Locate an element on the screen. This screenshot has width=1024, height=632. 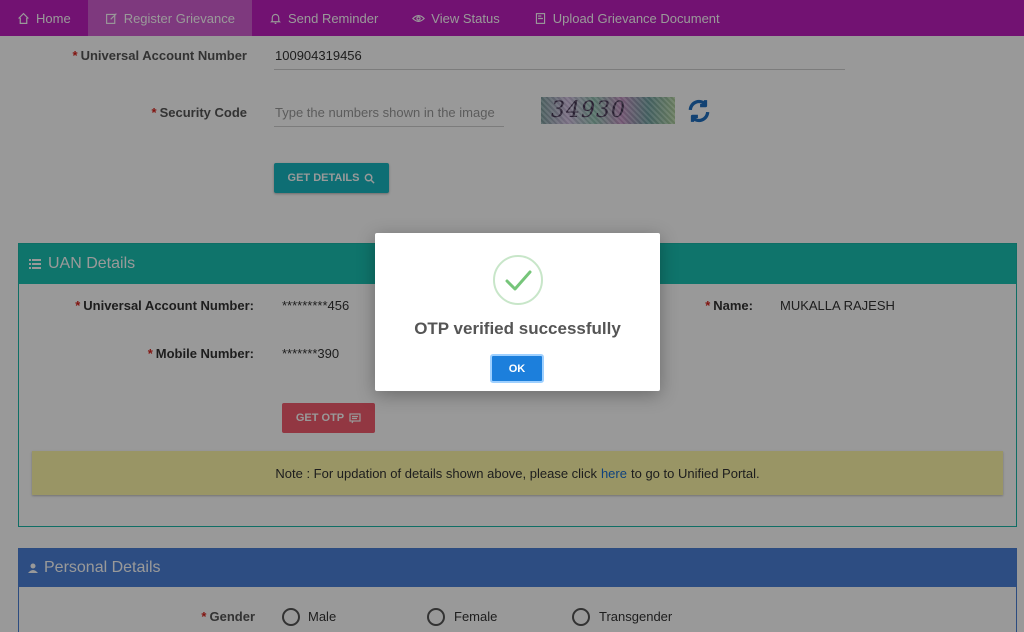
check-icon is located at coordinates (518, 280).